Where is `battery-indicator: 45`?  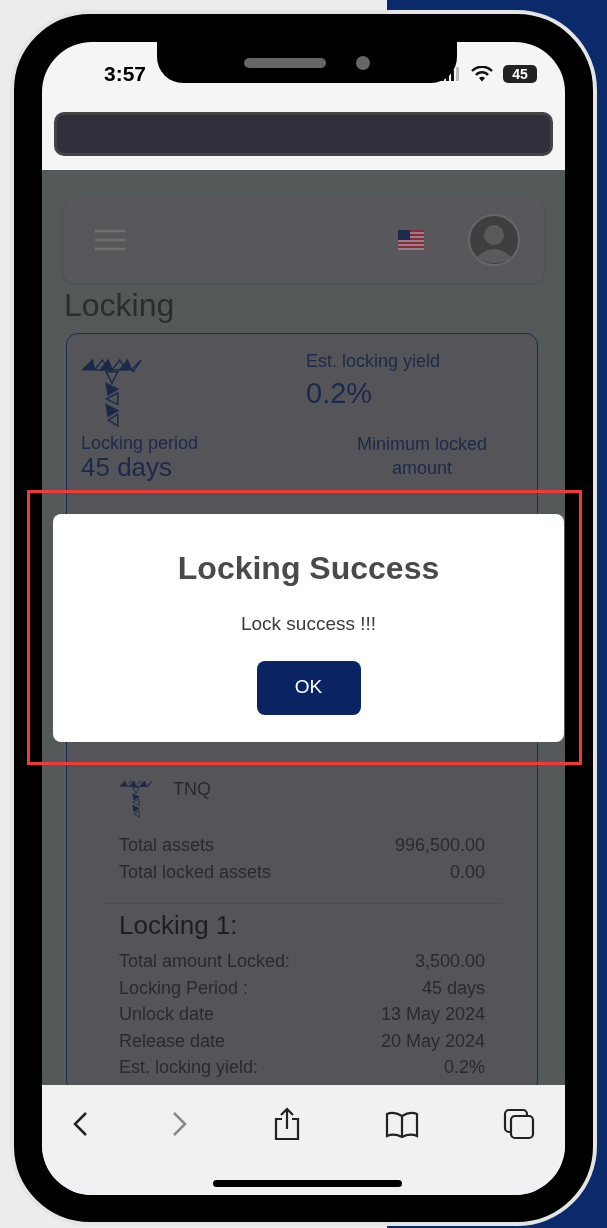 battery-indicator: 45 is located at coordinates (520, 74).